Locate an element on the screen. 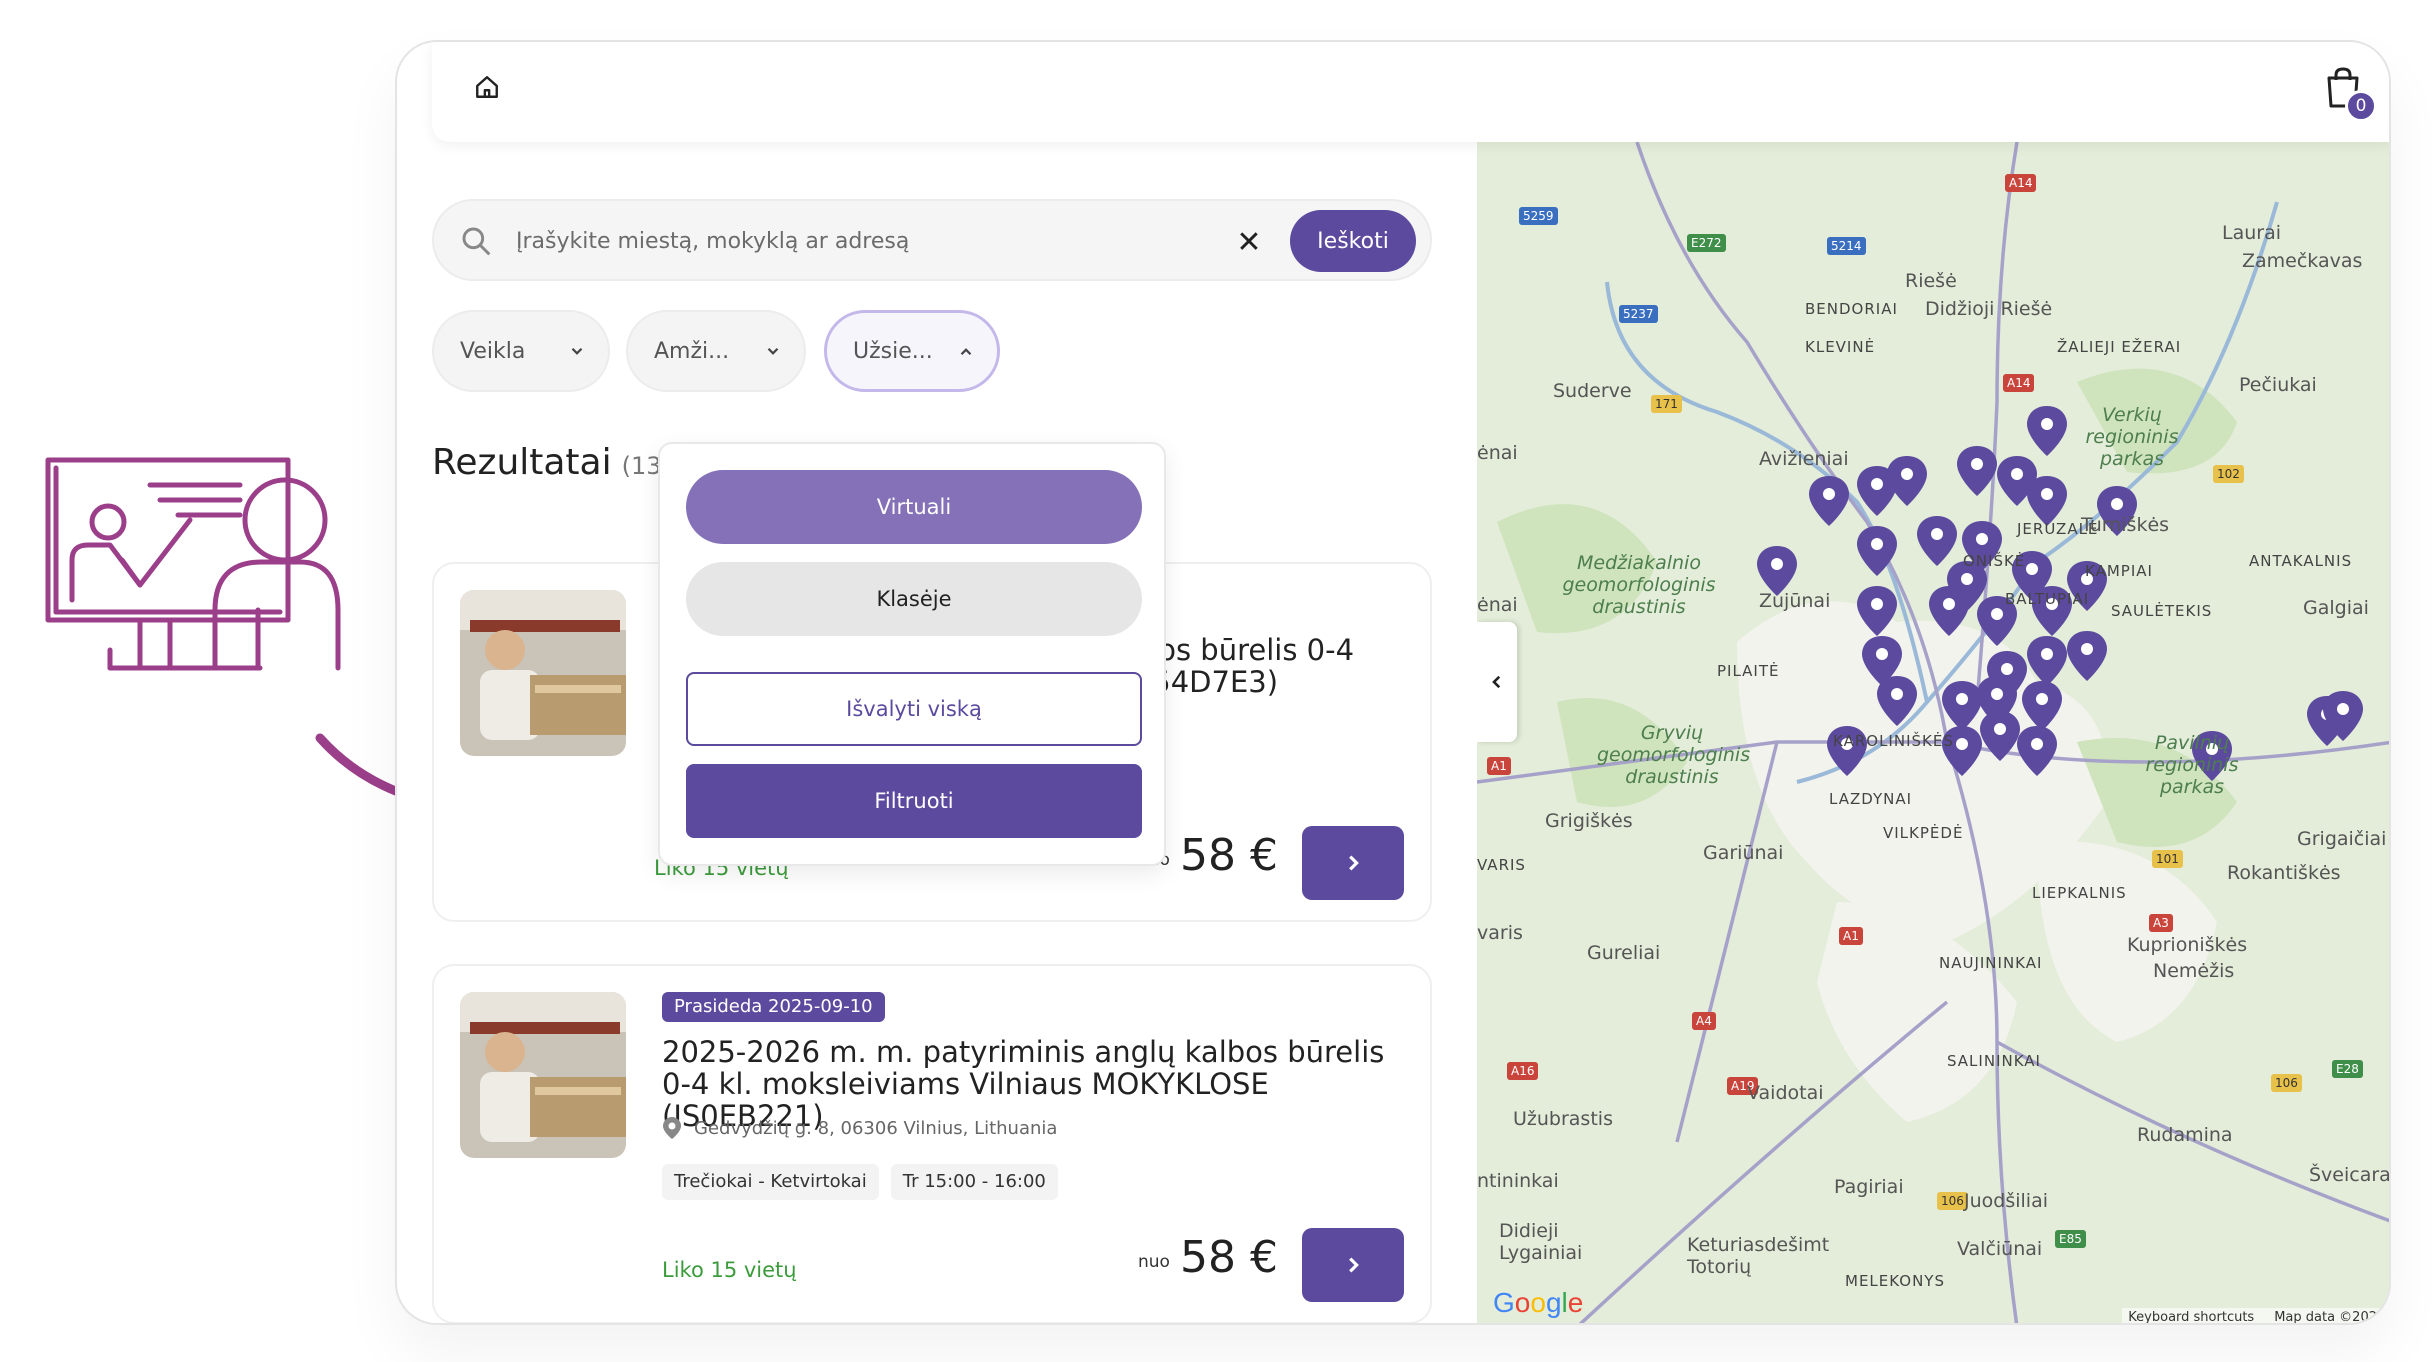  search-button: Ieškoti is located at coordinates (1353, 241).